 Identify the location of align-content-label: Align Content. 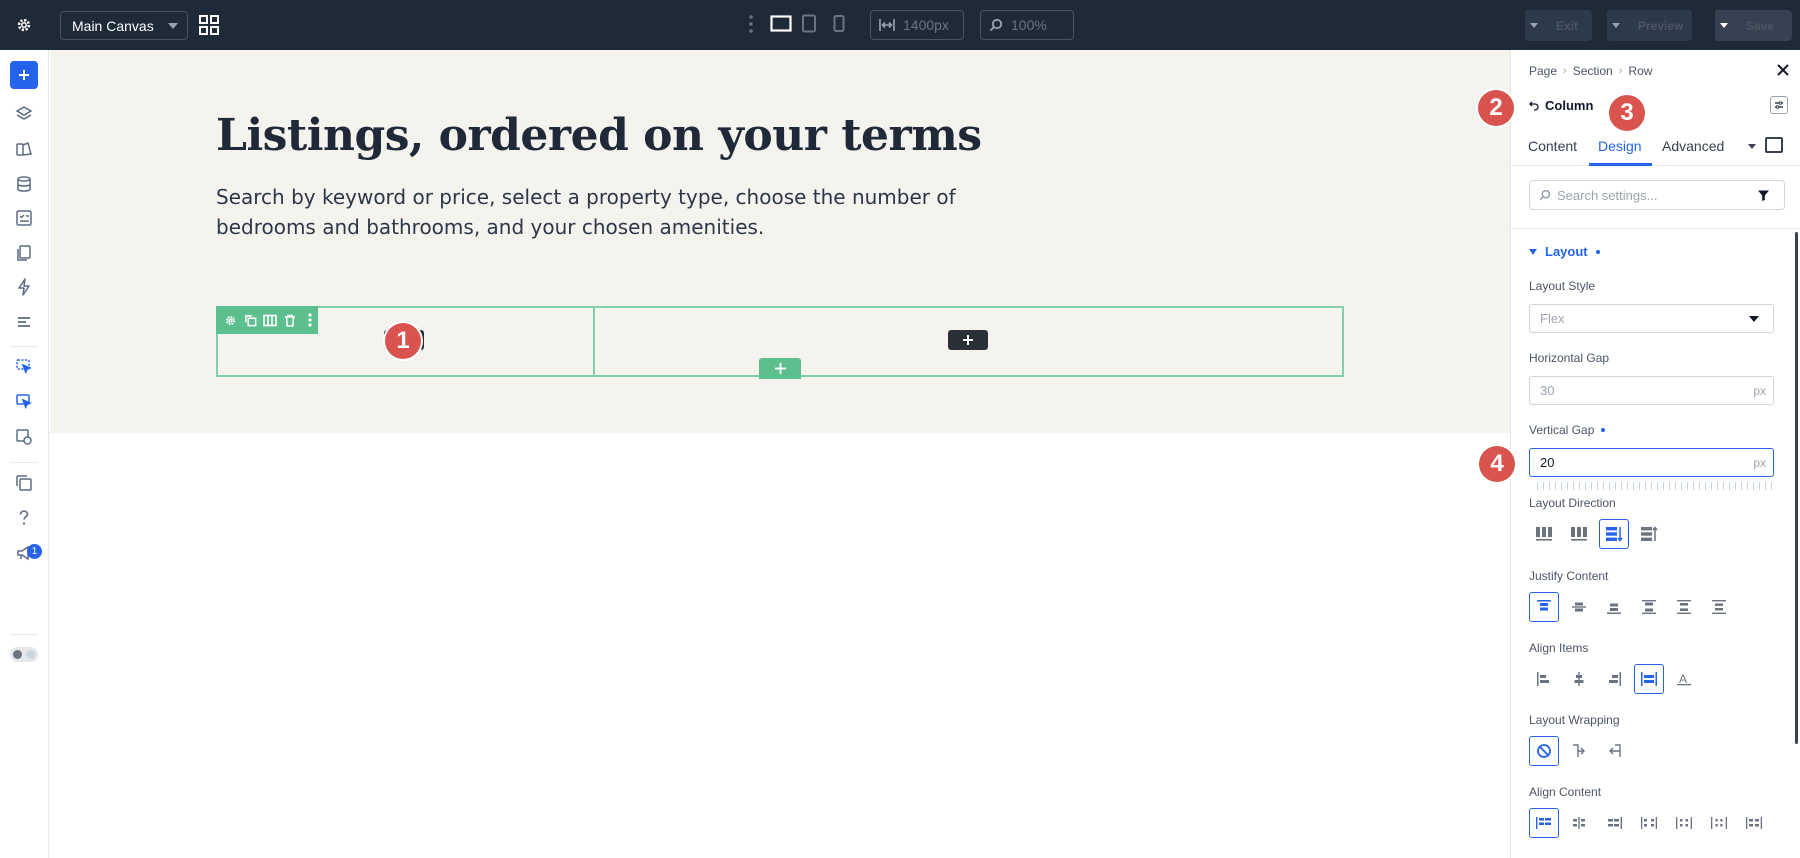
(1565, 792).